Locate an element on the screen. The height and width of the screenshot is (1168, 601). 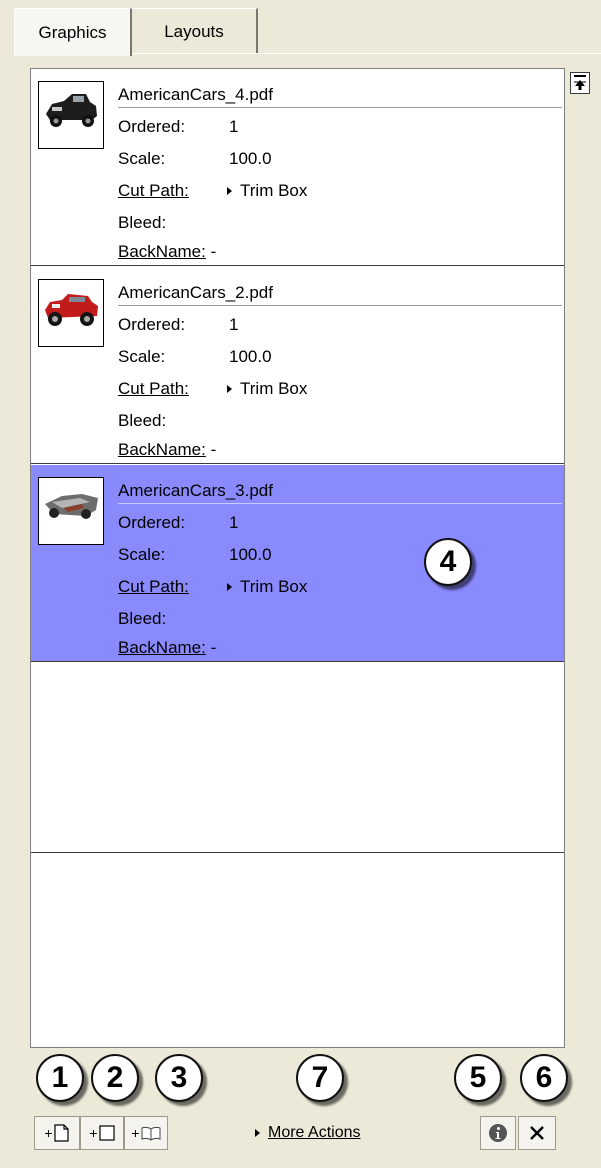
callout-badge-3: 3 is located at coordinates (179, 1078).